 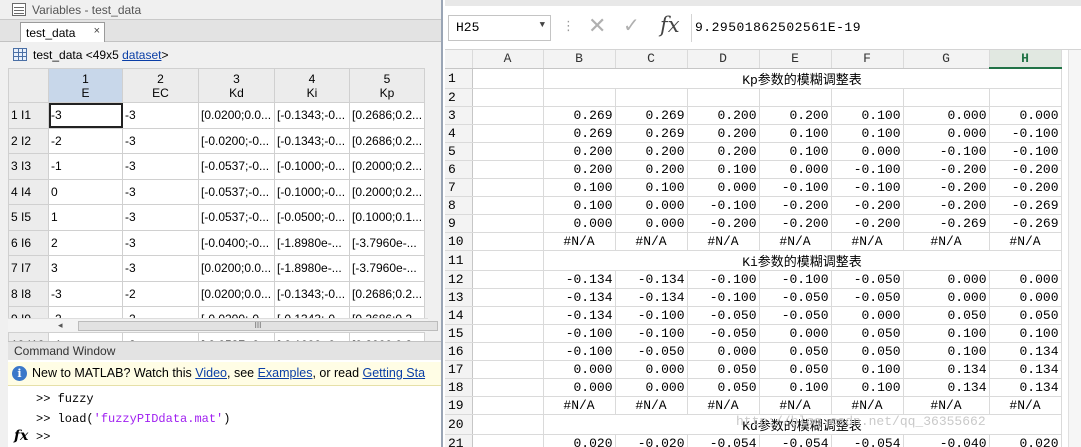 What do you see at coordinates (459, 424) in the screenshot?
I see `row-header: 20` at bounding box center [459, 424].